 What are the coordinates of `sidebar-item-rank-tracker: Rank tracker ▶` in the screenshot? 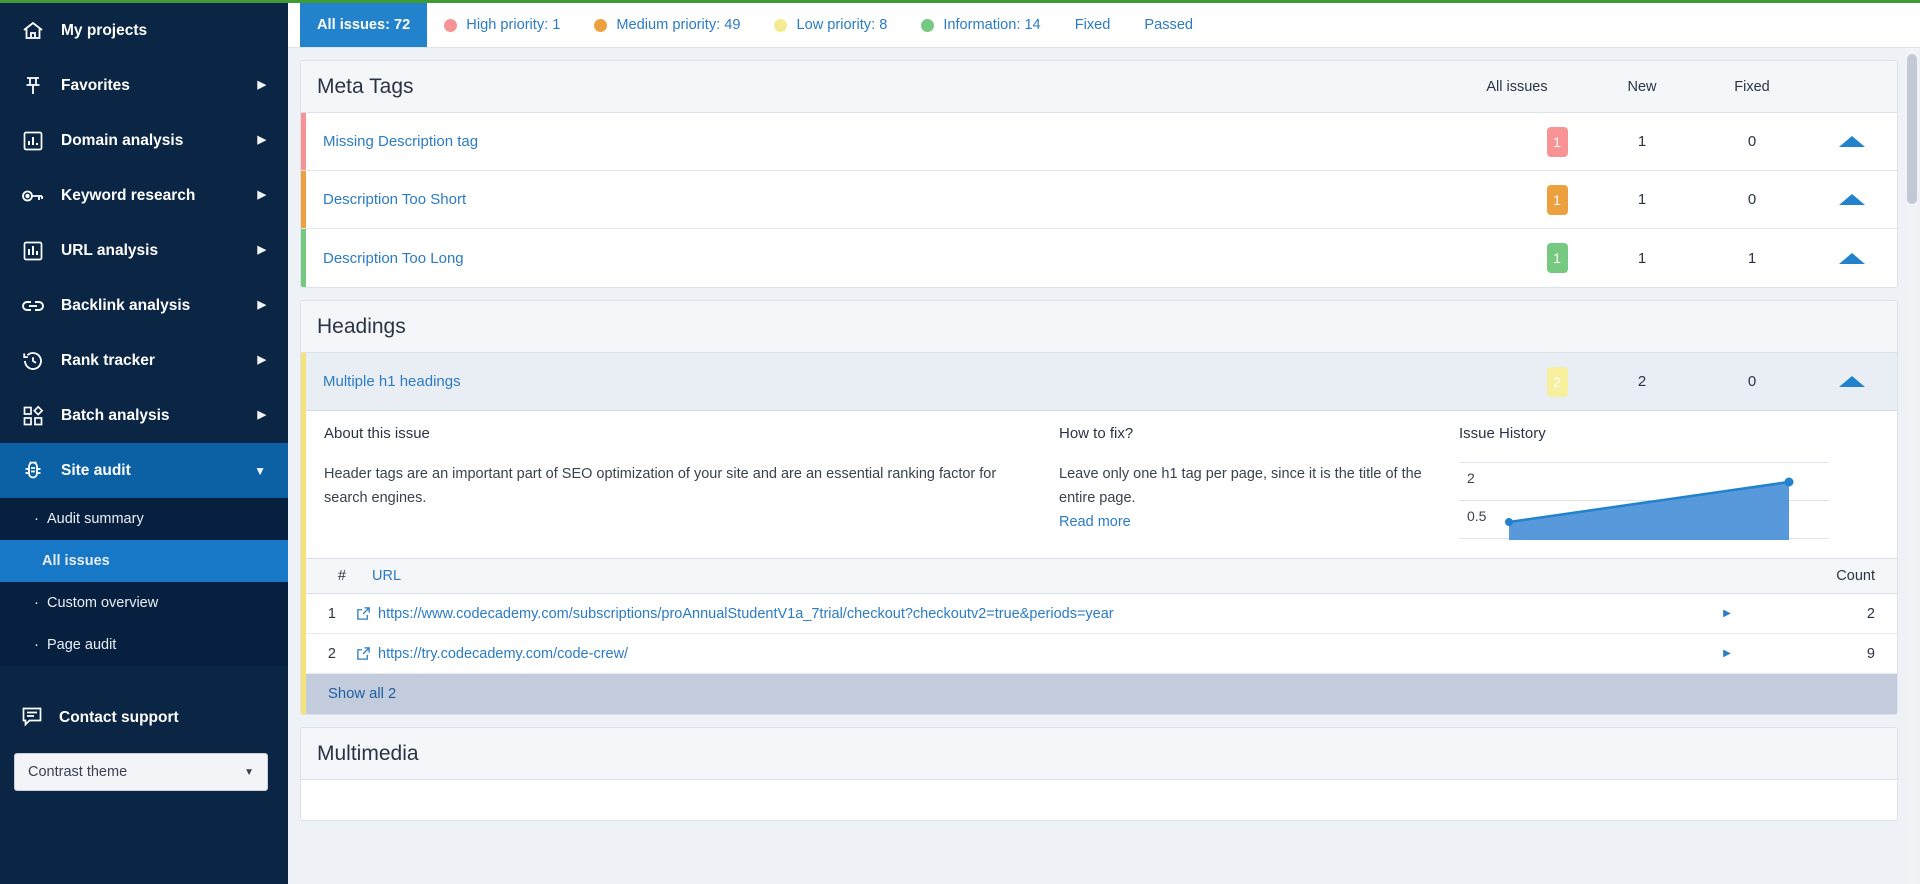 It's located at (144, 360).